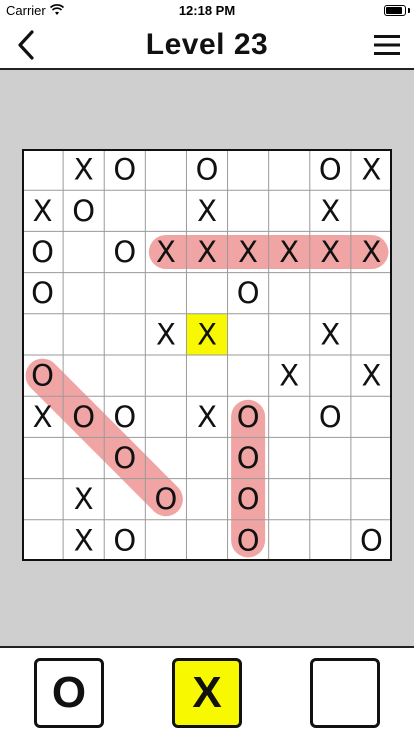  I want to click on board-cell-r9-c3, so click(165, 540).